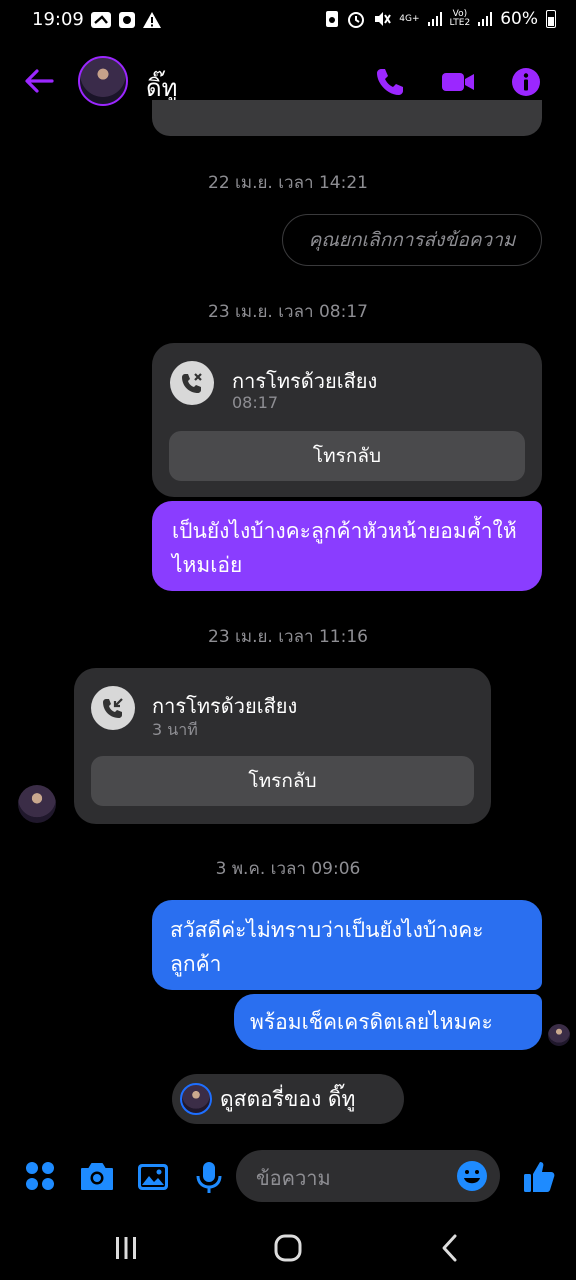  What do you see at coordinates (288, 312) in the screenshot?
I see `timestamp: 23 เม.ย. เวลา 08:17` at bounding box center [288, 312].